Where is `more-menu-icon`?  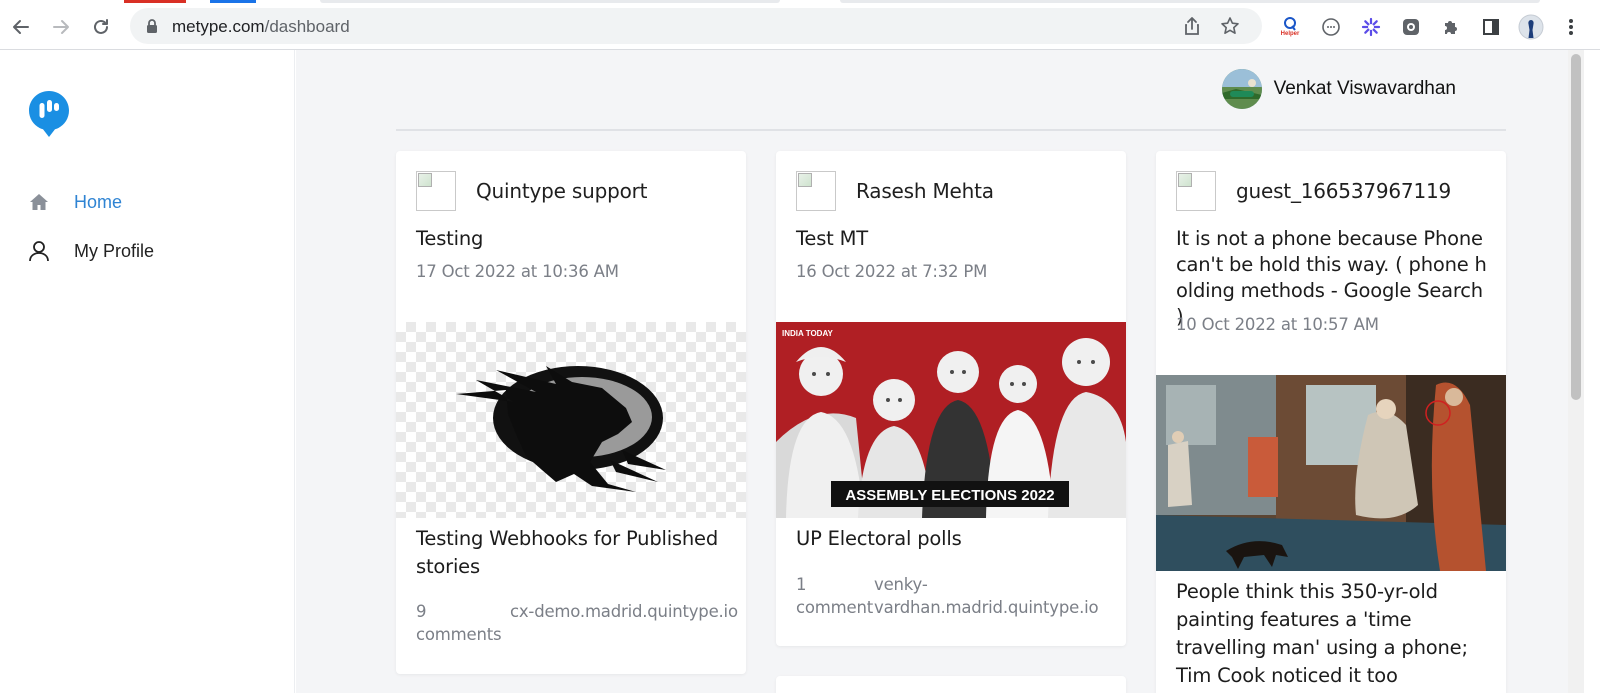
more-menu-icon is located at coordinates (1571, 27).